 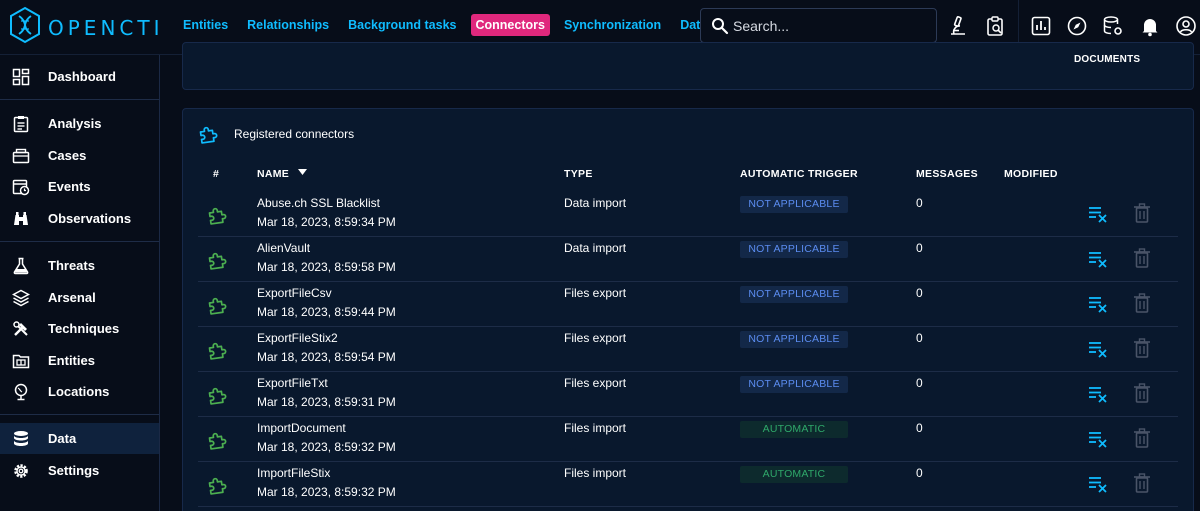 I want to click on search-box, so click(x=818, y=25).